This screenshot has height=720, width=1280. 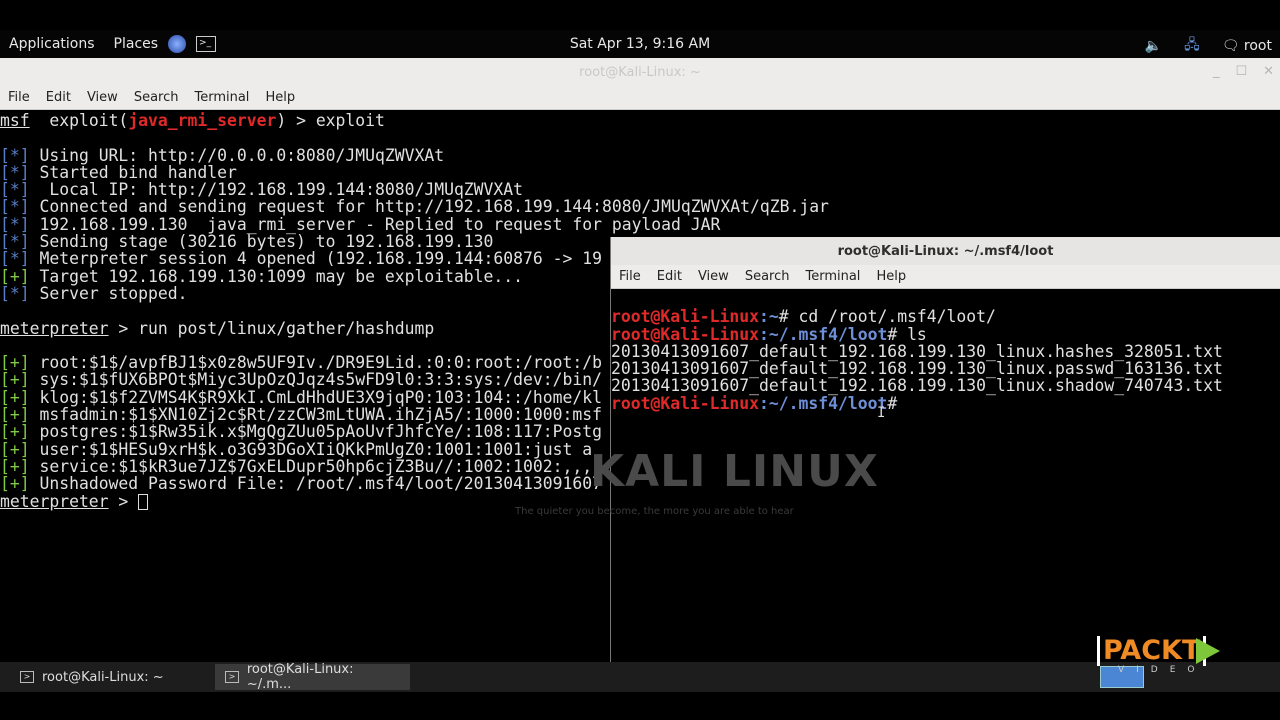 What do you see at coordinates (907, 334) in the screenshot?
I see `command: # ls` at bounding box center [907, 334].